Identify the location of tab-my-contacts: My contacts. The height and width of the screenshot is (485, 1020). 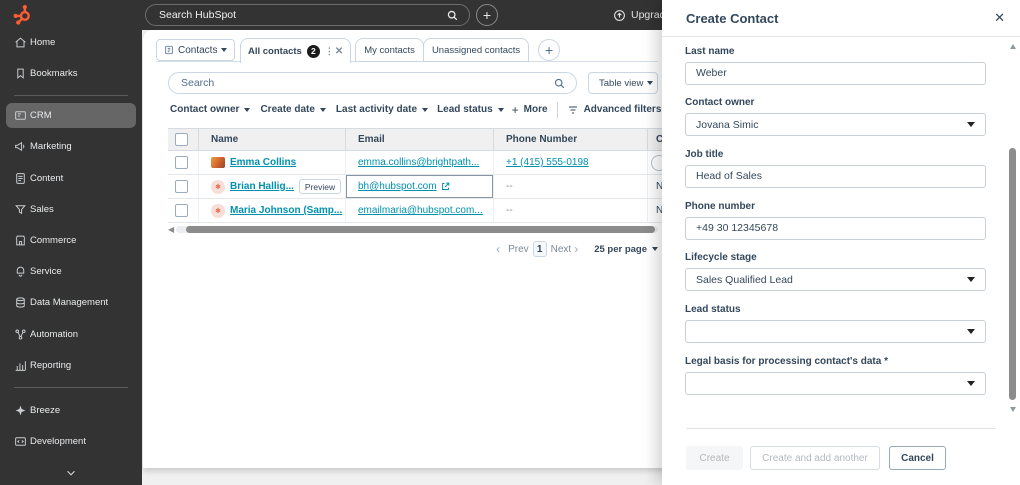
(389, 50).